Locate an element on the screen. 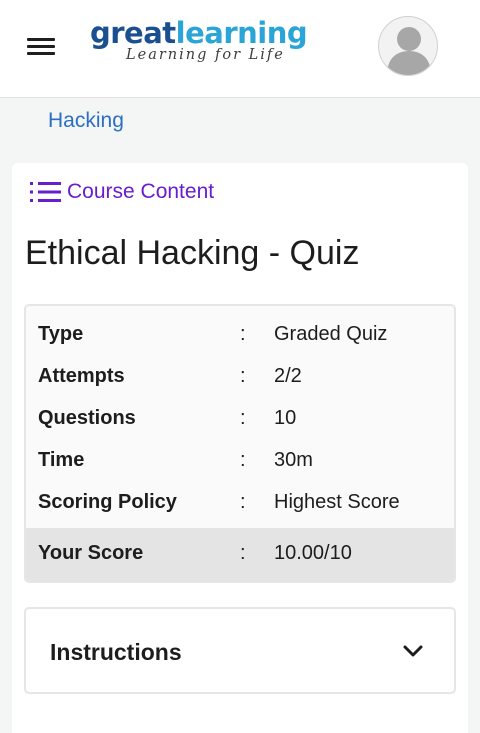  chevron-down-icon is located at coordinates (413, 651).